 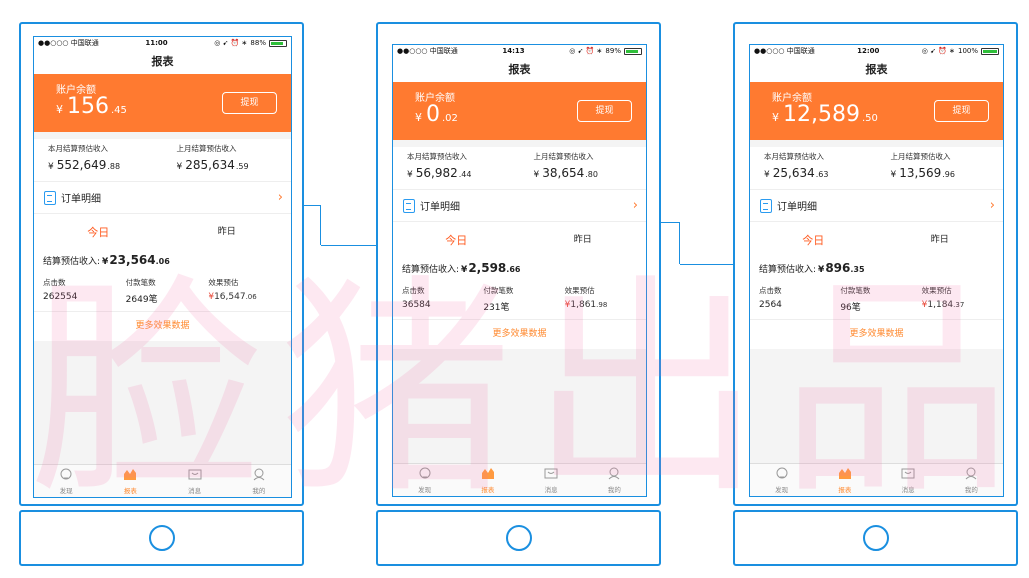 I want to click on carrier-label: ●●○○○ 中国联通, so click(x=68, y=43).